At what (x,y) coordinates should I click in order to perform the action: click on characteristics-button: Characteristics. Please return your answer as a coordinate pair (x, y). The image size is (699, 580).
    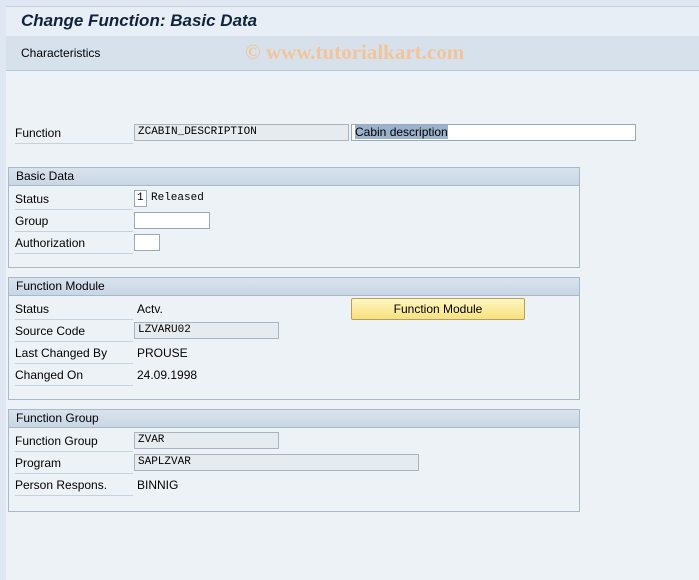
    Looking at the image, I should click on (60, 53).